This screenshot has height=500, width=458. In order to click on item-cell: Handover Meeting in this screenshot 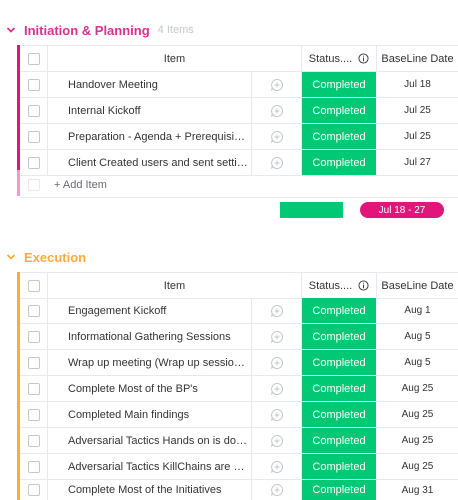, I will do `click(175, 84)`.